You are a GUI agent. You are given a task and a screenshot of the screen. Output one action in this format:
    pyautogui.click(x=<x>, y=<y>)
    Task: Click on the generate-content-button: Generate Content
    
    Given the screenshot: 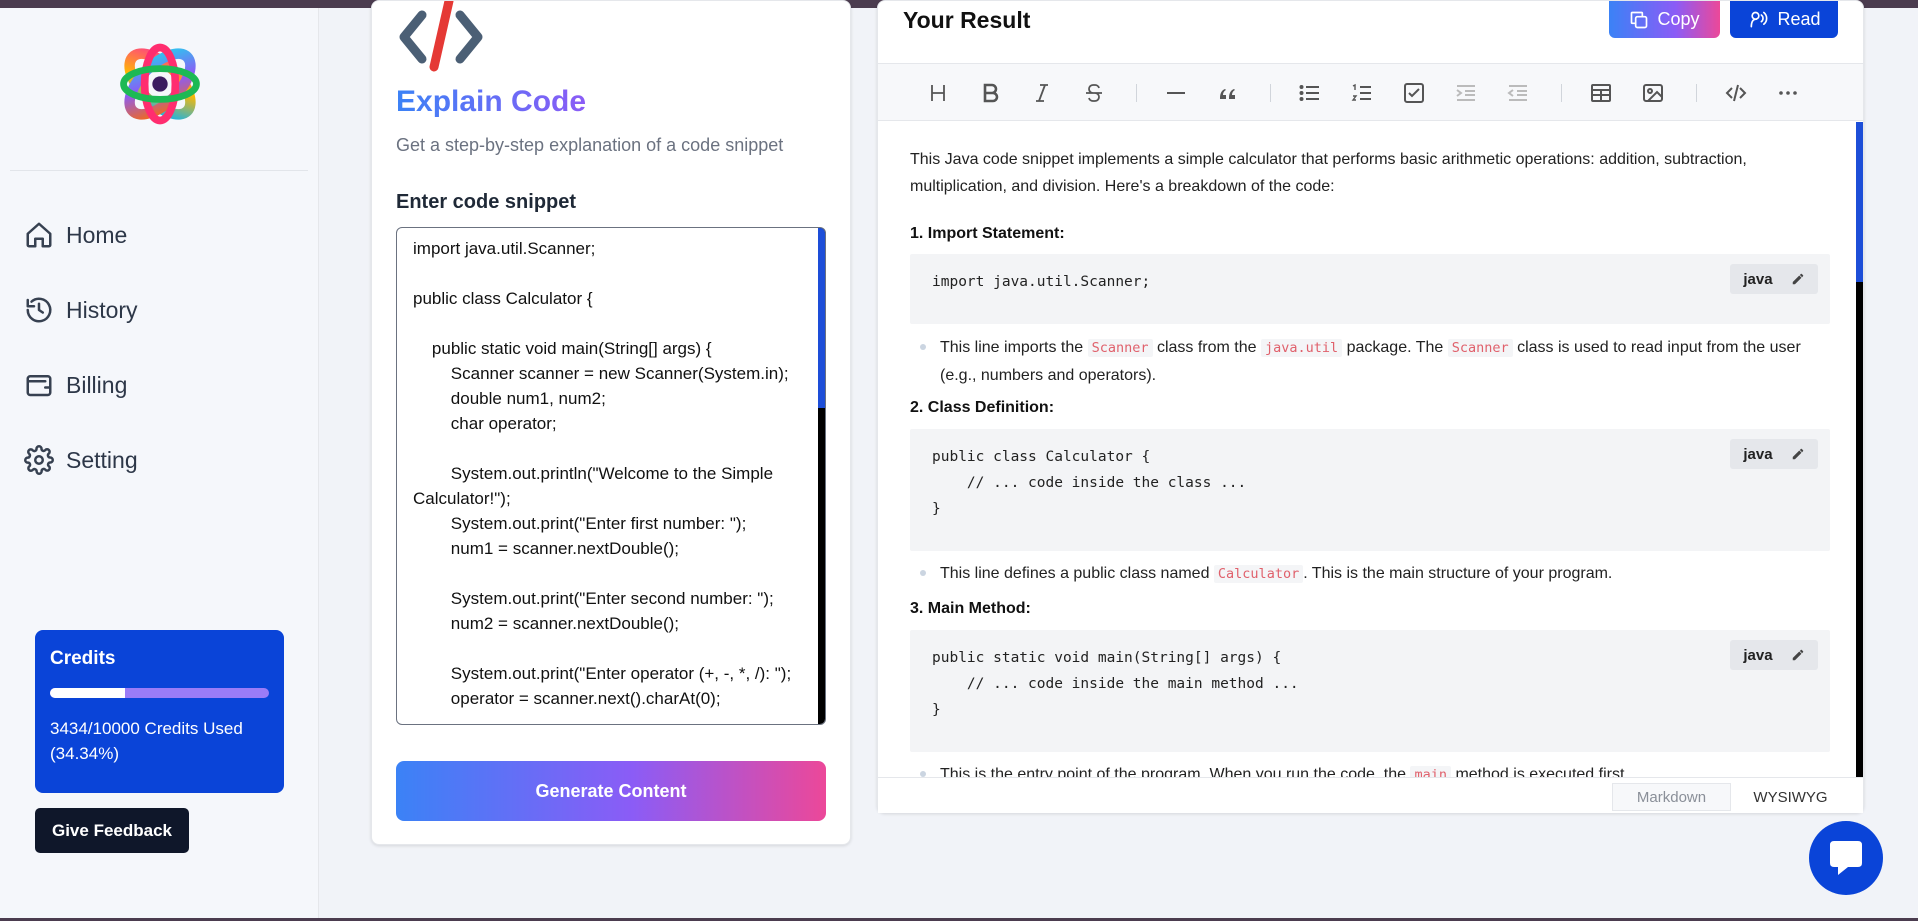 What is the action you would take?
    pyautogui.click(x=611, y=791)
    